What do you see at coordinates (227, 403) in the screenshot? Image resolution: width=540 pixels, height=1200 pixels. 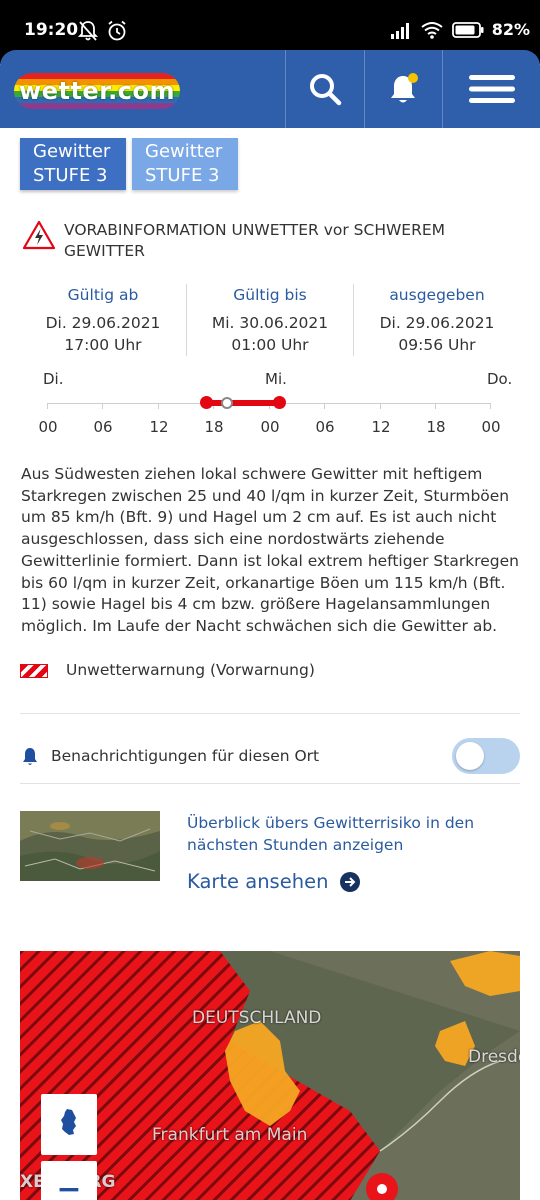 I see `issued-marker` at bounding box center [227, 403].